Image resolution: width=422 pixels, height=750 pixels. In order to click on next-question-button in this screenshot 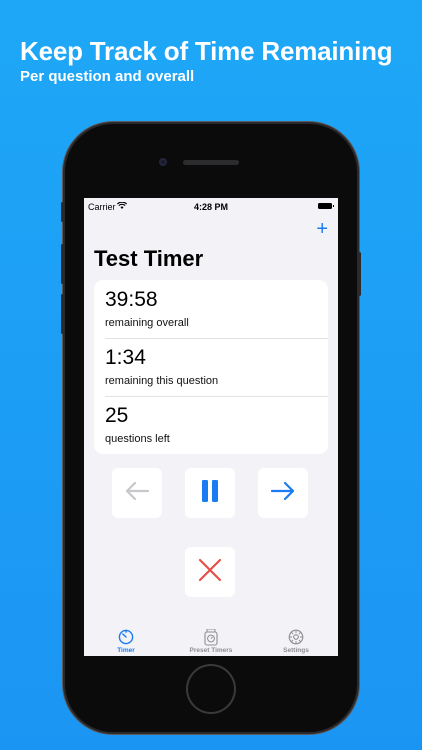, I will do `click(283, 493)`.